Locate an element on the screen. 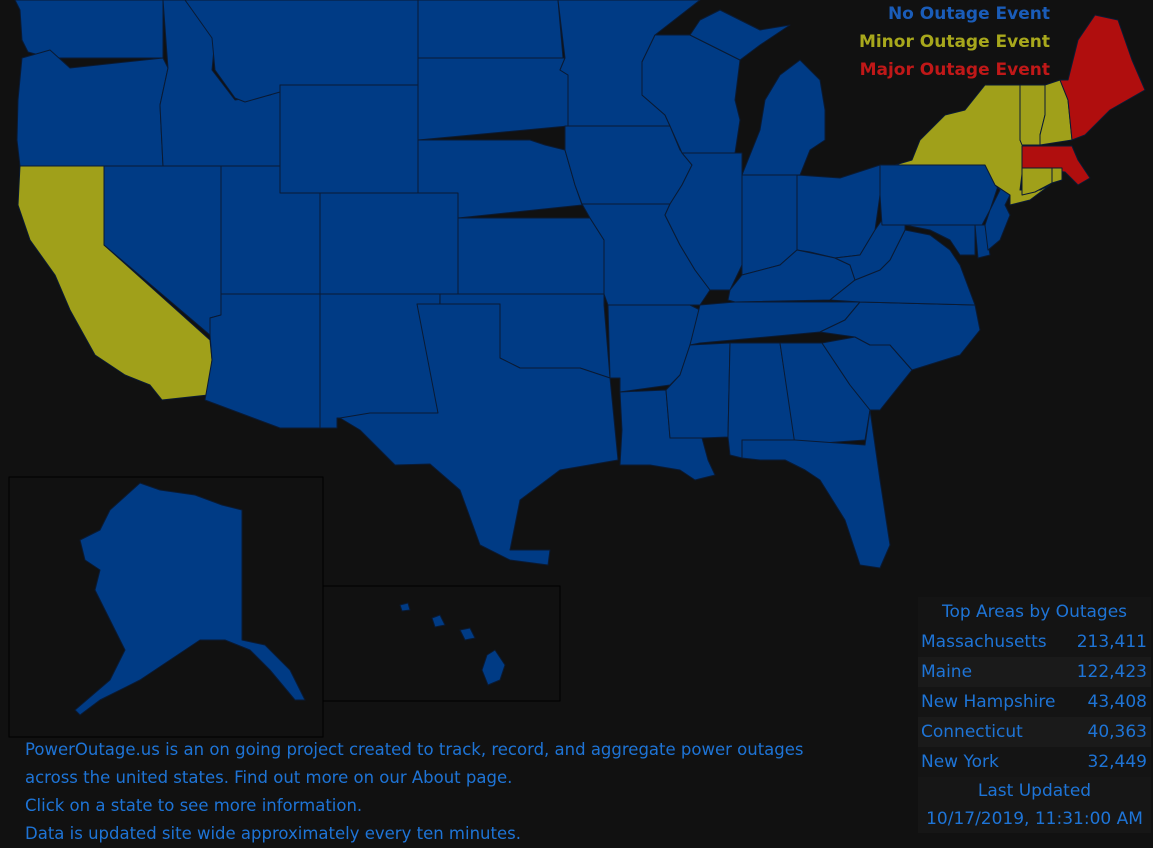 Image resolution: width=1153 pixels, height=848 pixels. state-tennessee is located at coordinates (775, 323).